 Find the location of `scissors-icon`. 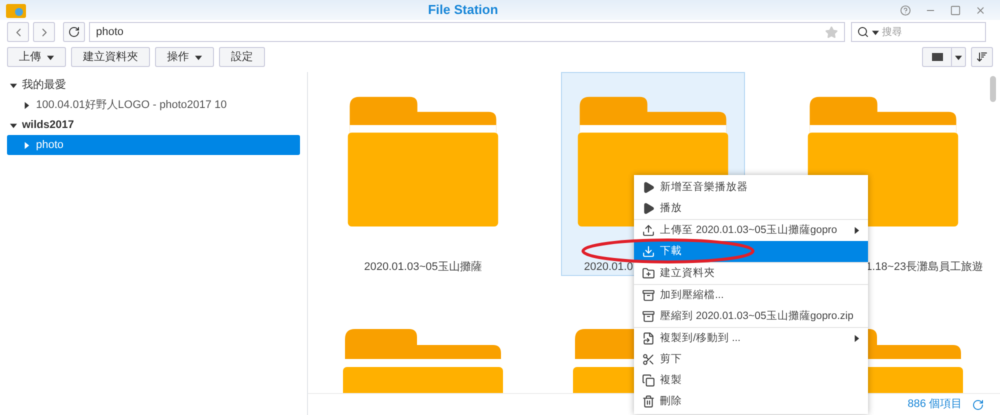

scissors-icon is located at coordinates (648, 359).